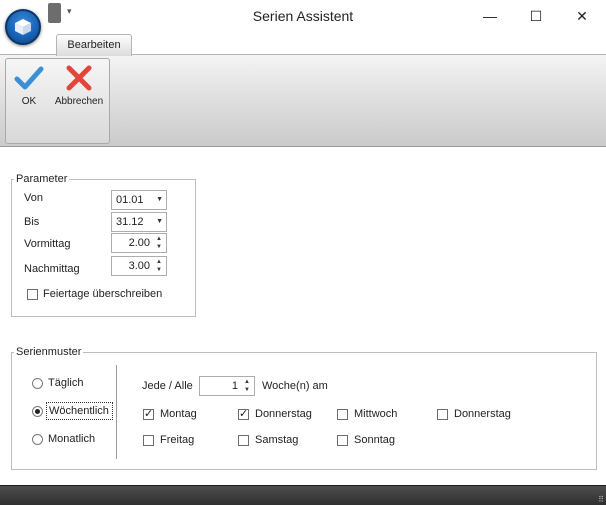 This screenshot has height=505, width=606. What do you see at coordinates (33, 198) in the screenshot?
I see `von-label: Von` at bounding box center [33, 198].